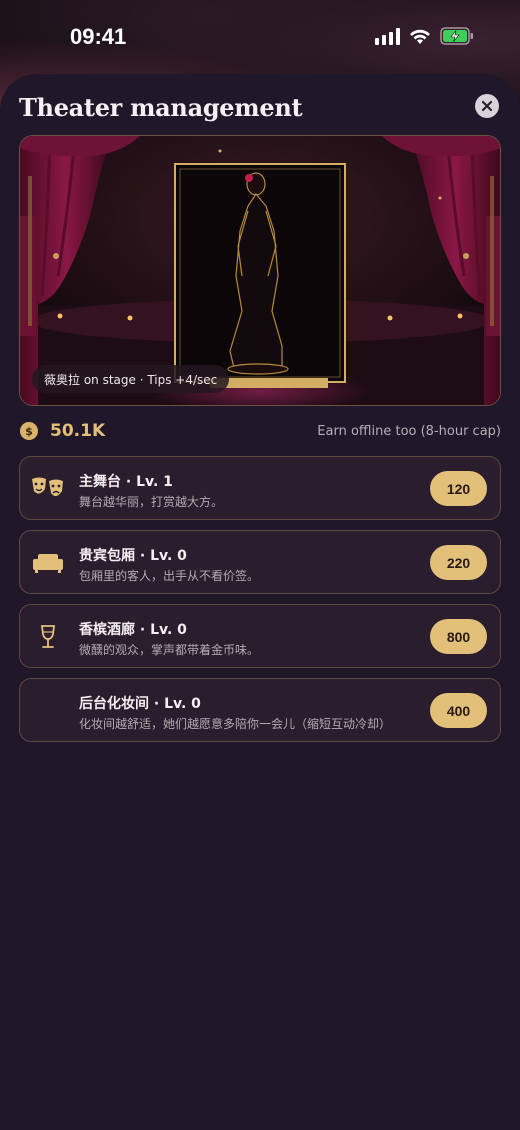  What do you see at coordinates (48, 563) in the screenshot?
I see `sofa-icon` at bounding box center [48, 563].